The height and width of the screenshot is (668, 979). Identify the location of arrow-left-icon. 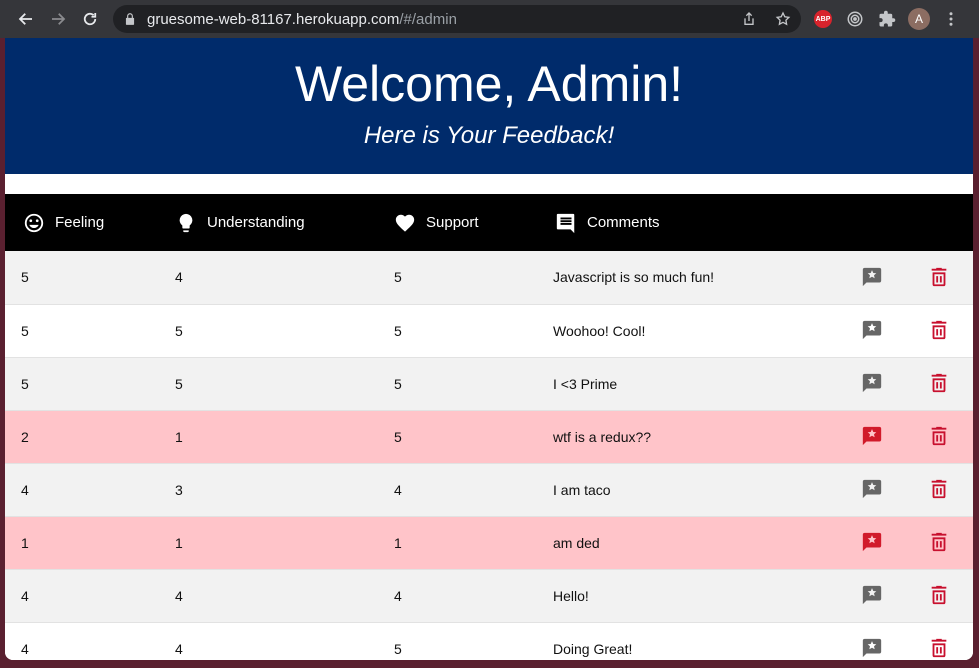
(25, 19).